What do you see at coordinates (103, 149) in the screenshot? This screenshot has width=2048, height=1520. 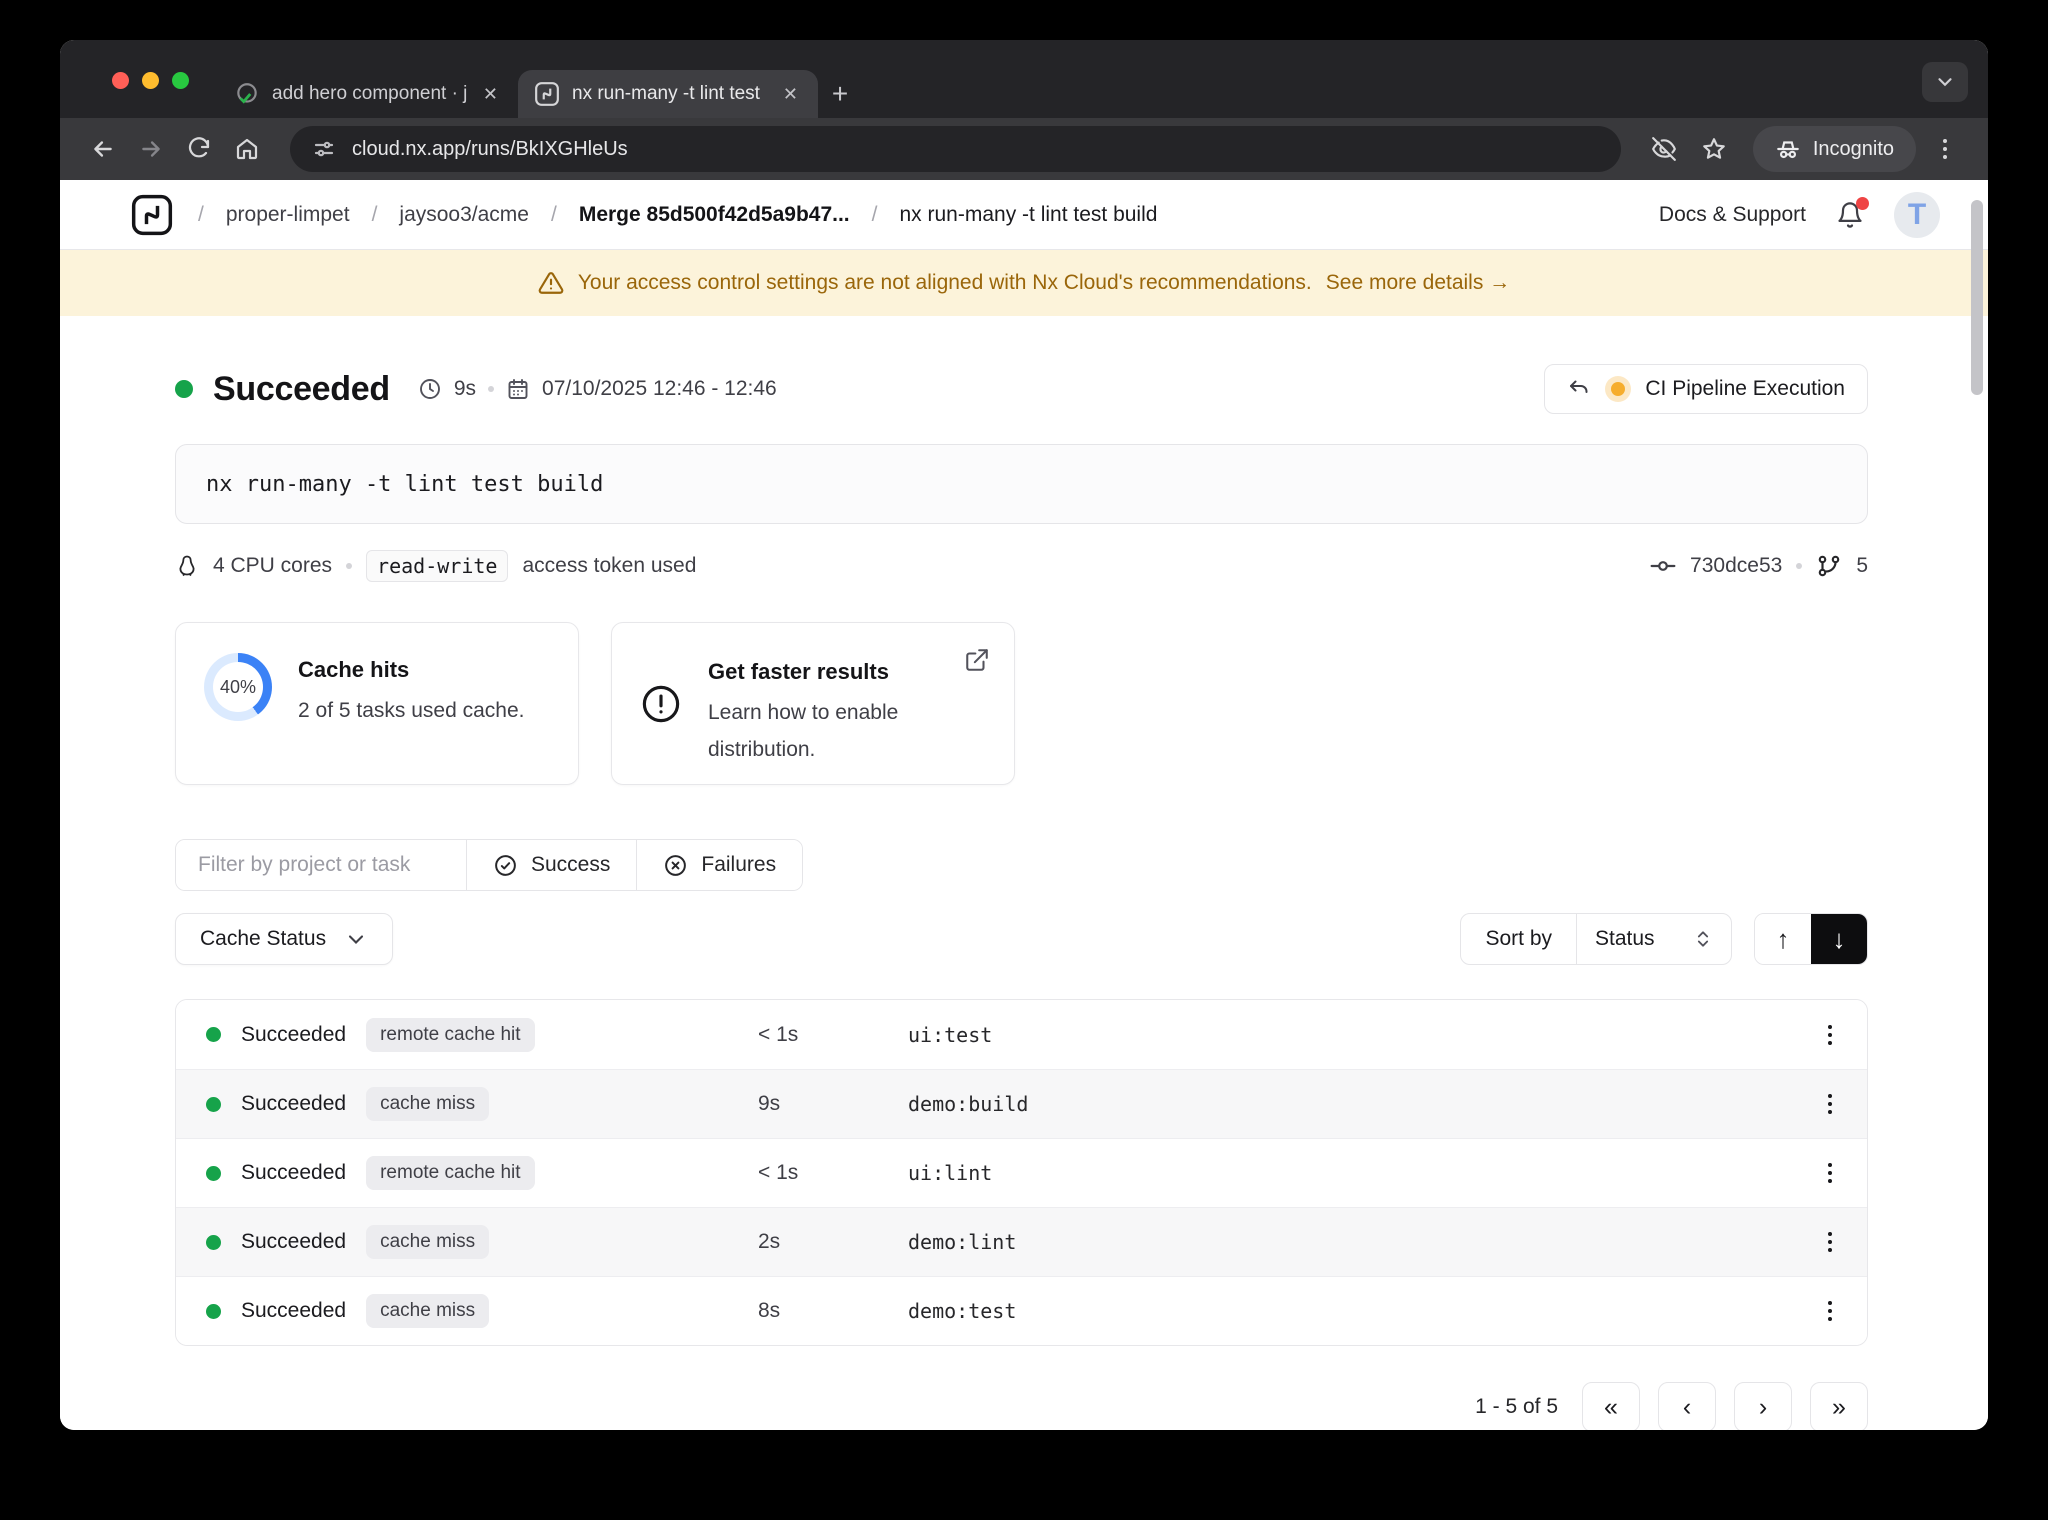 I see `back-button` at bounding box center [103, 149].